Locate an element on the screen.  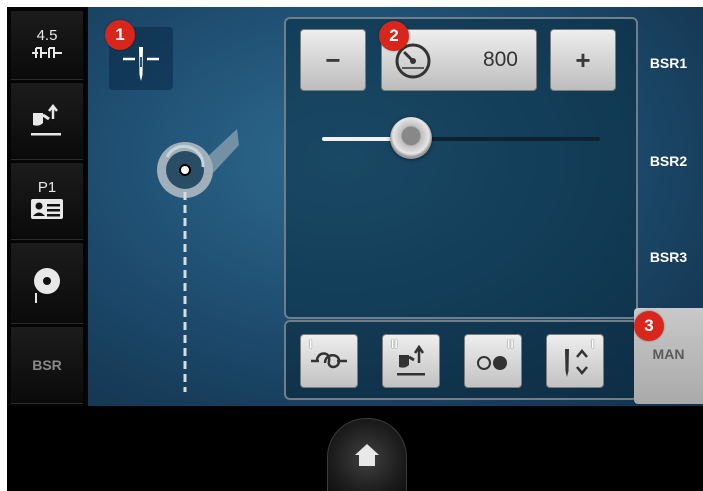
program-label: P1 is located at coordinates (47, 187).